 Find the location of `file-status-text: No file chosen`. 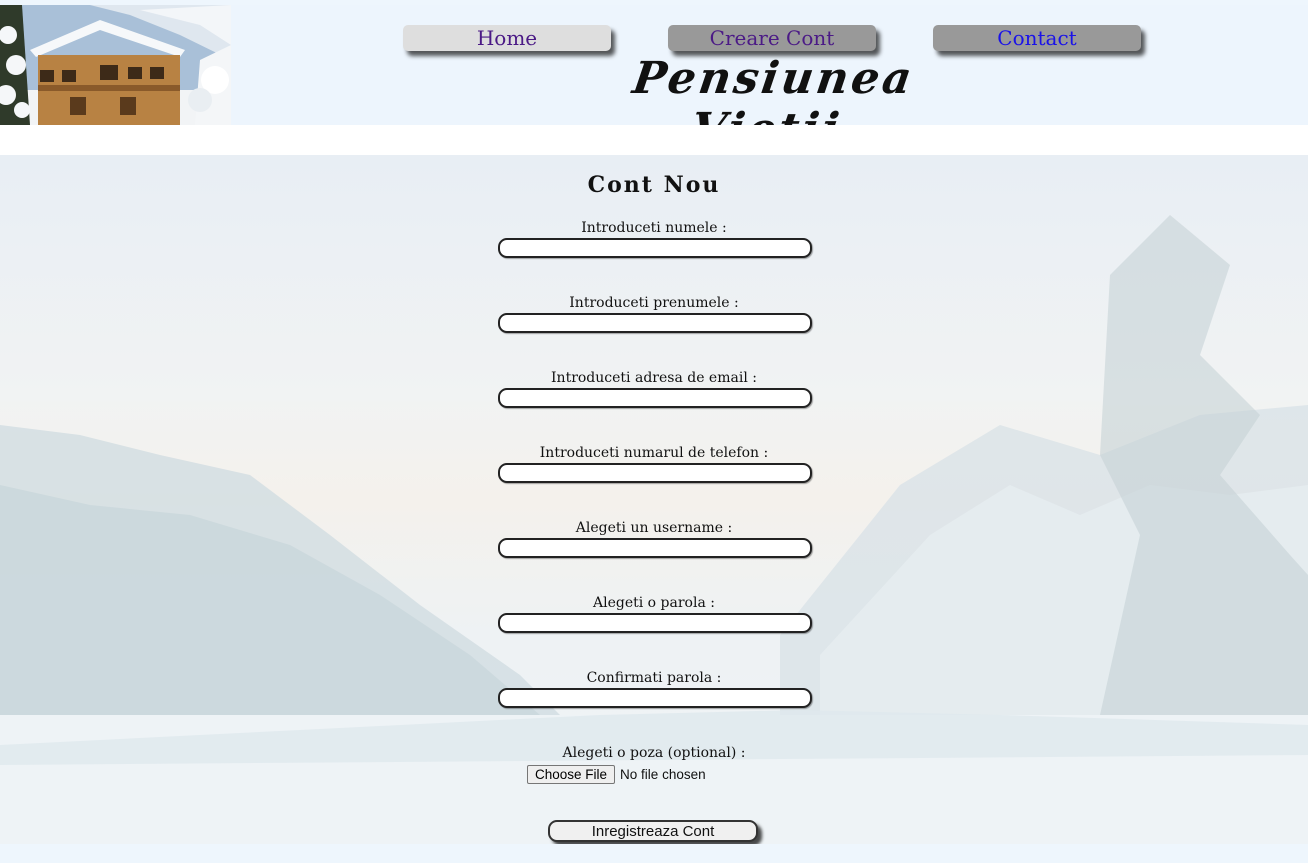

file-status-text: No file chosen is located at coordinates (663, 774).